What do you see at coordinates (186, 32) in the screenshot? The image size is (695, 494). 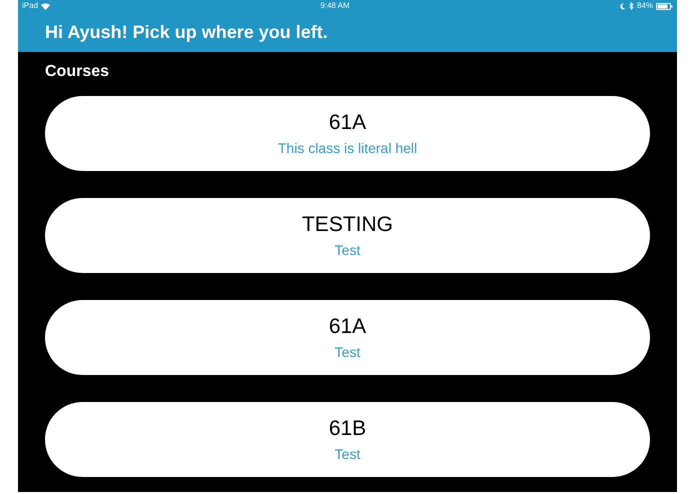 I see `greeting-title: Hi Ayush! Pick up where you left.` at bounding box center [186, 32].